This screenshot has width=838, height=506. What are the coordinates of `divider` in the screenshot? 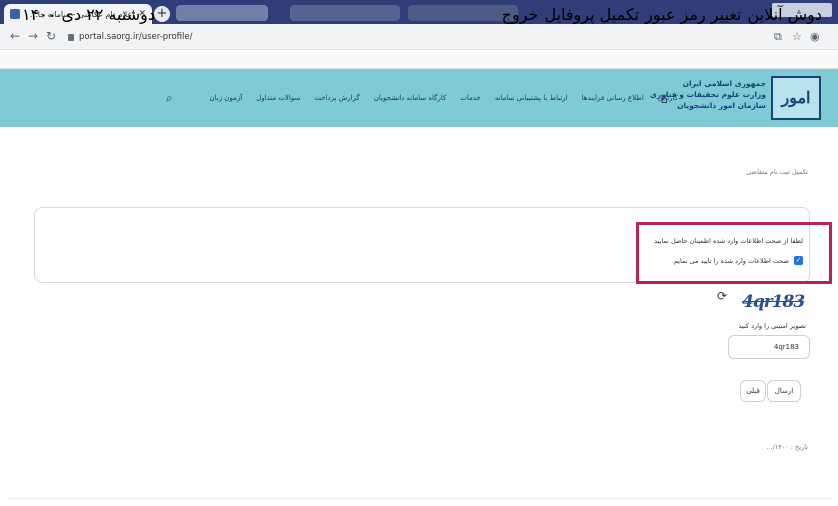 It's located at (419, 498).